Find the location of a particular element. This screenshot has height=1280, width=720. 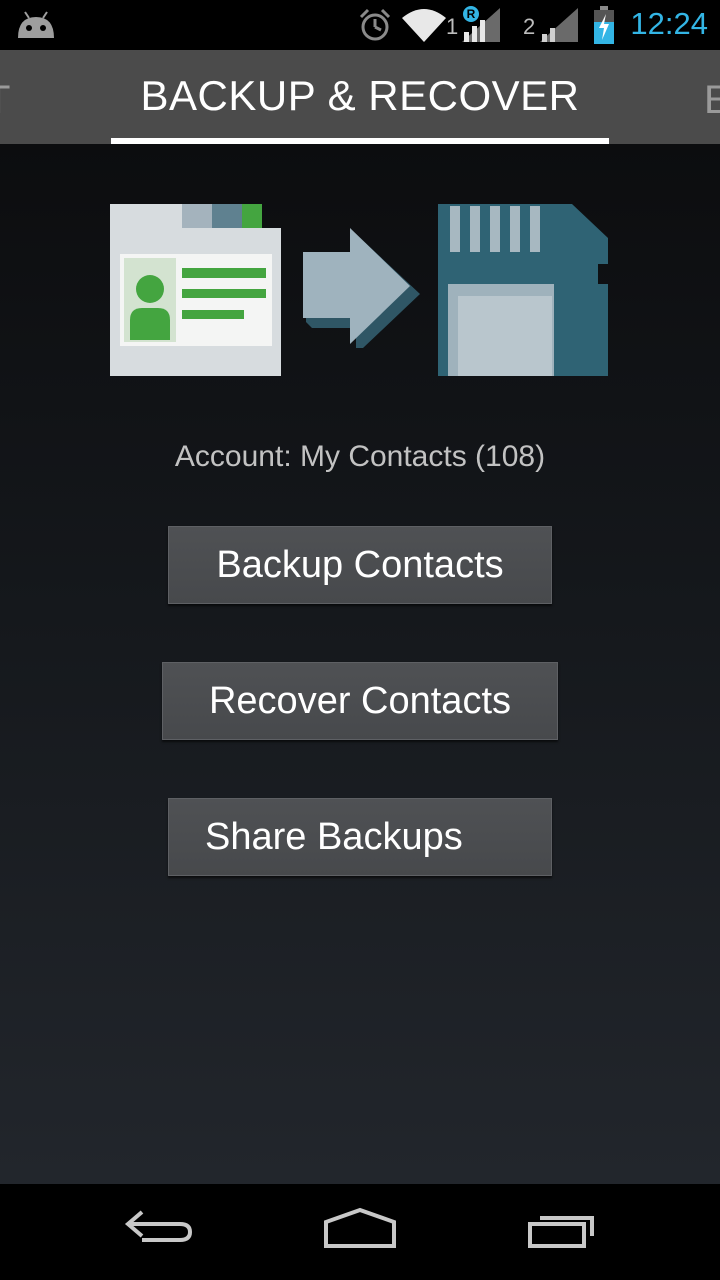

tab-bar: T BACKUP & RECOVER E is located at coordinates (360, 97).